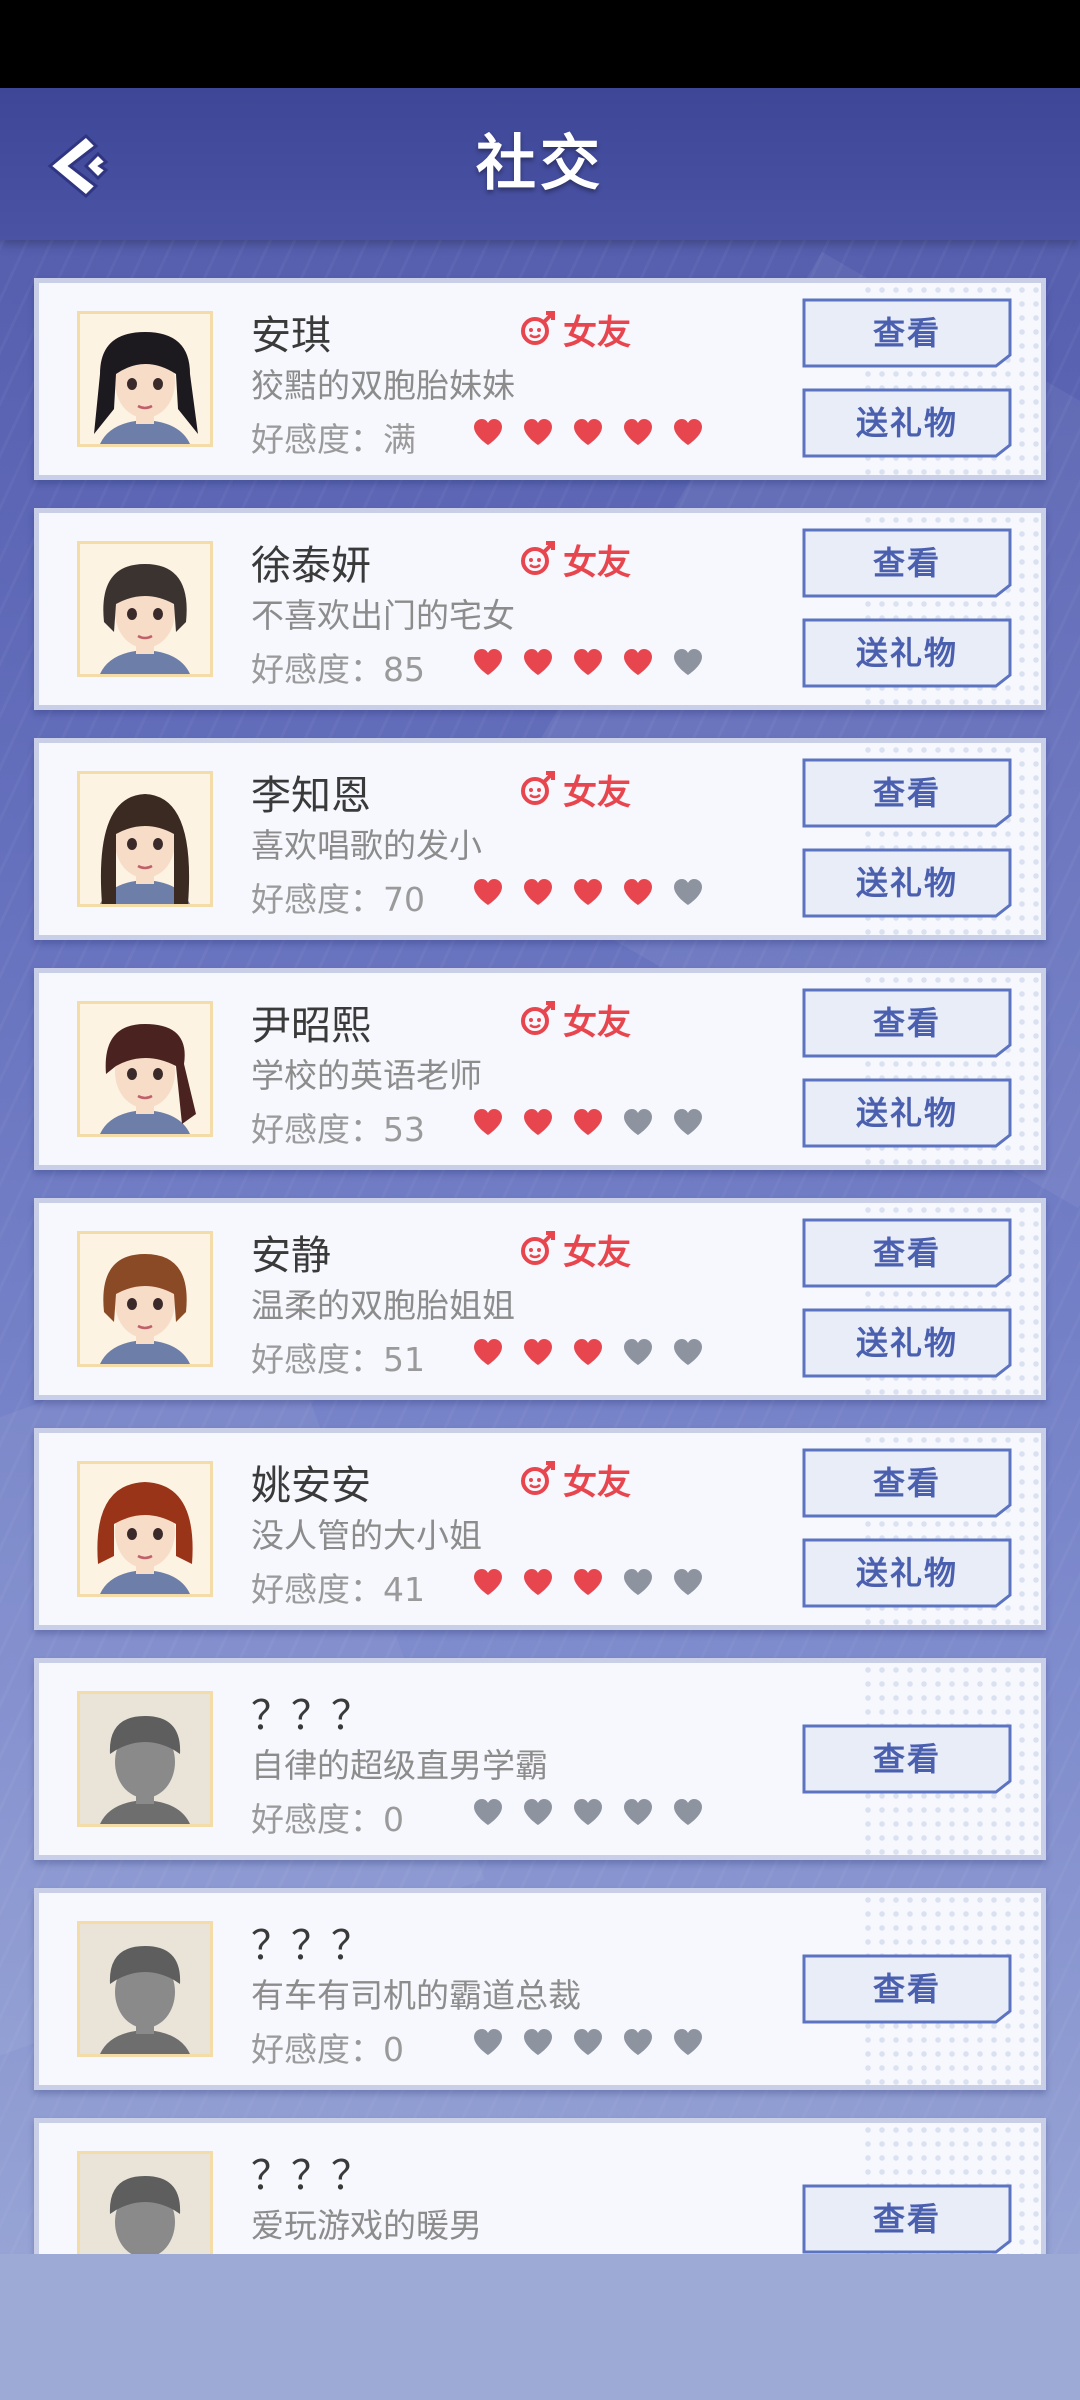 This screenshot has width=1080, height=2400. Describe the element at coordinates (540, 839) in the screenshot. I see `character-card: 李知恩 女友 喜欢唱歌的发小 好感度：70 查看 送礼物` at that location.